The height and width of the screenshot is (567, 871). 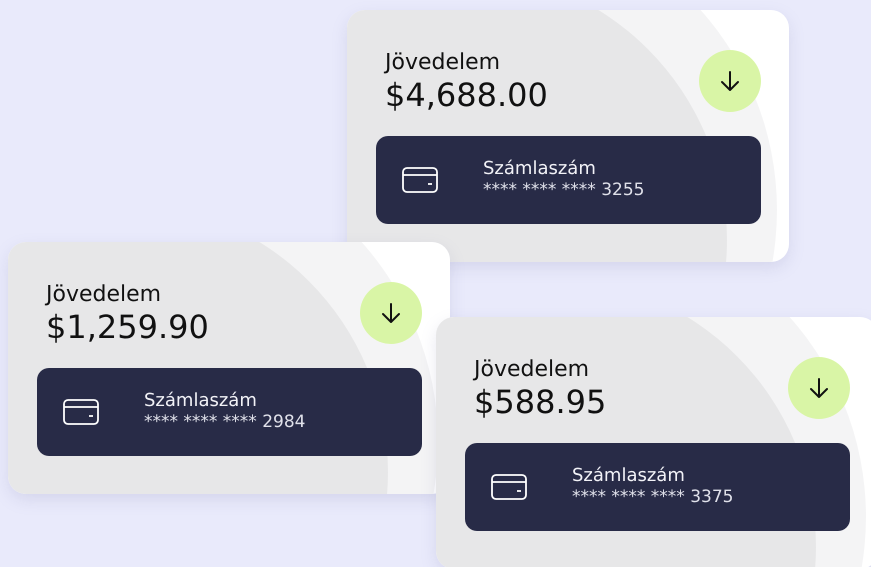 I want to click on amount-value: $588.95, so click(x=540, y=402).